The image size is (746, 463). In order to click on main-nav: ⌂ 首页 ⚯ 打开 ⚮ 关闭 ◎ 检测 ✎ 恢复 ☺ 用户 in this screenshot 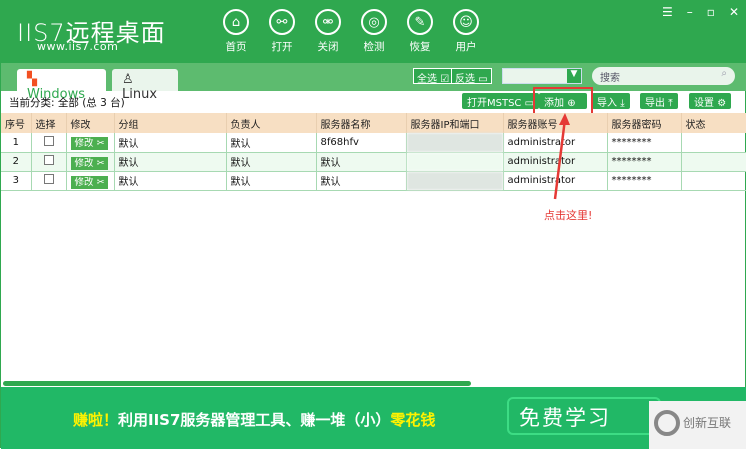, I will do `click(351, 31)`.